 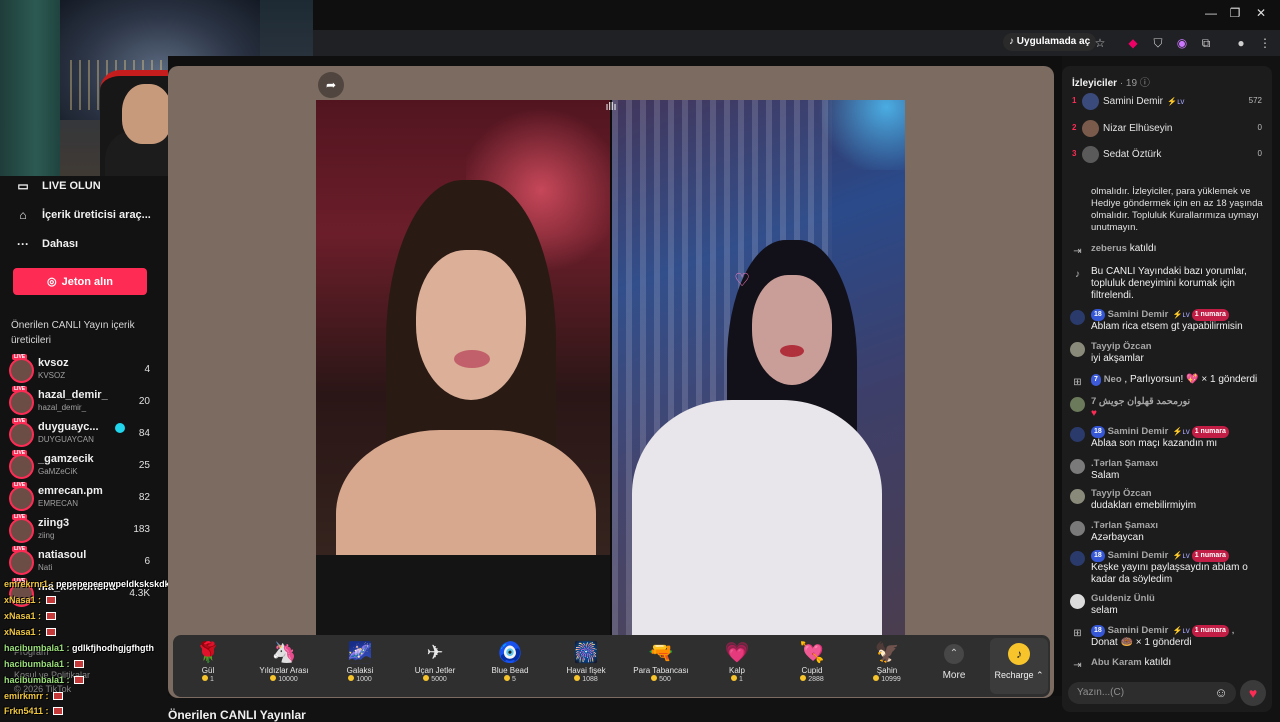 I want to click on top-viewer-row: 2 Nizar Elhüseyin 0, so click(x=1167, y=129).